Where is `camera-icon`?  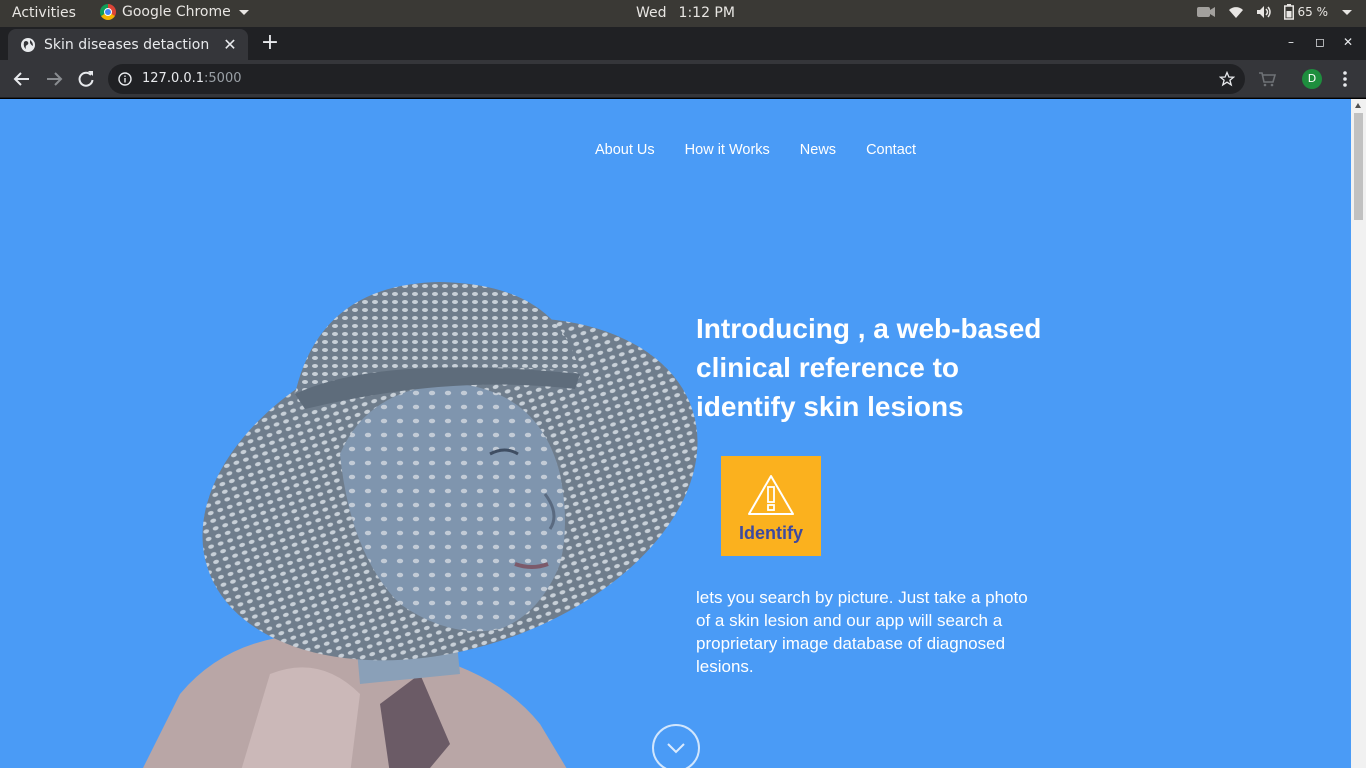 camera-icon is located at coordinates (1205, 12).